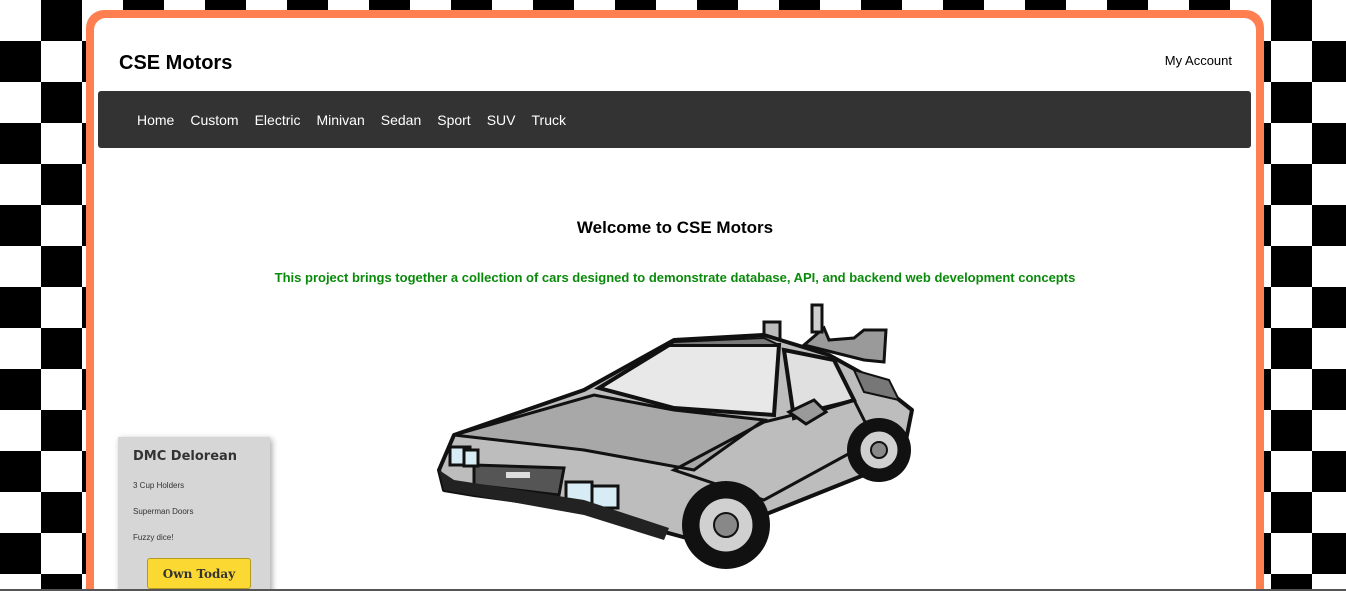 This screenshot has width=1346, height=591. I want to click on vehicle-feature: Superman Doors, so click(163, 511).